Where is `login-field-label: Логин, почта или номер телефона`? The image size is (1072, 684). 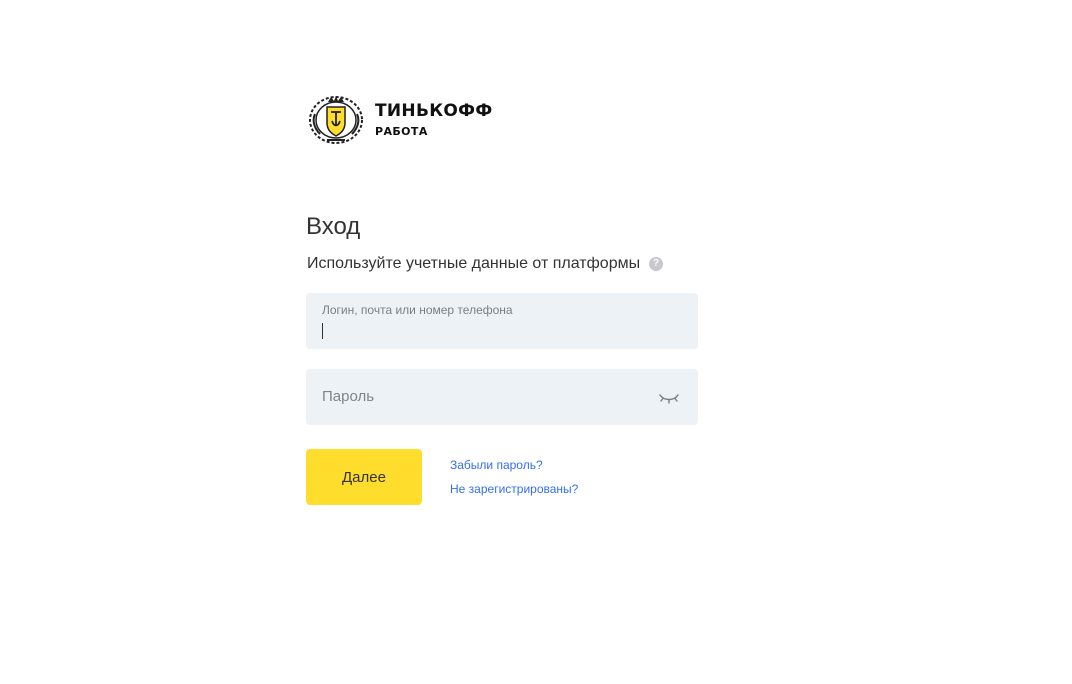
login-field-label: Логин, почта или номер телефона is located at coordinates (417, 310).